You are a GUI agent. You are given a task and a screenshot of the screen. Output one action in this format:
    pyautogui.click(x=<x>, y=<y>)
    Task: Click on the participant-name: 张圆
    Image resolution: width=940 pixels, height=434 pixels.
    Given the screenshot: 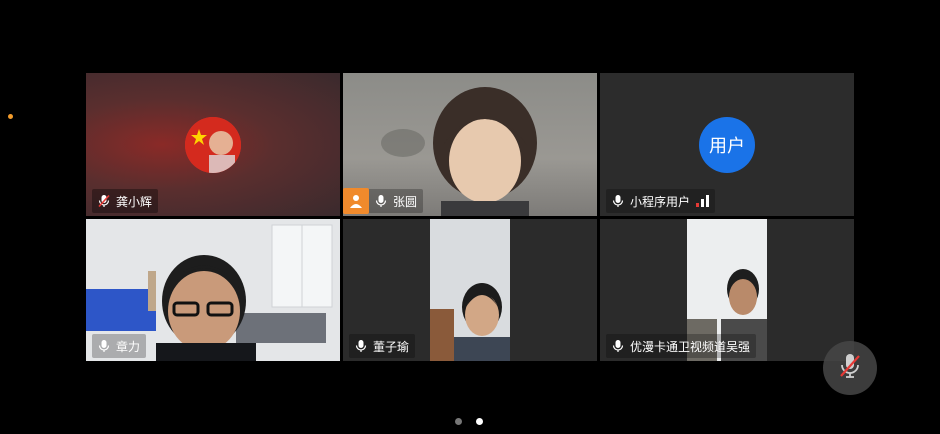 What is the action you would take?
    pyautogui.click(x=405, y=201)
    